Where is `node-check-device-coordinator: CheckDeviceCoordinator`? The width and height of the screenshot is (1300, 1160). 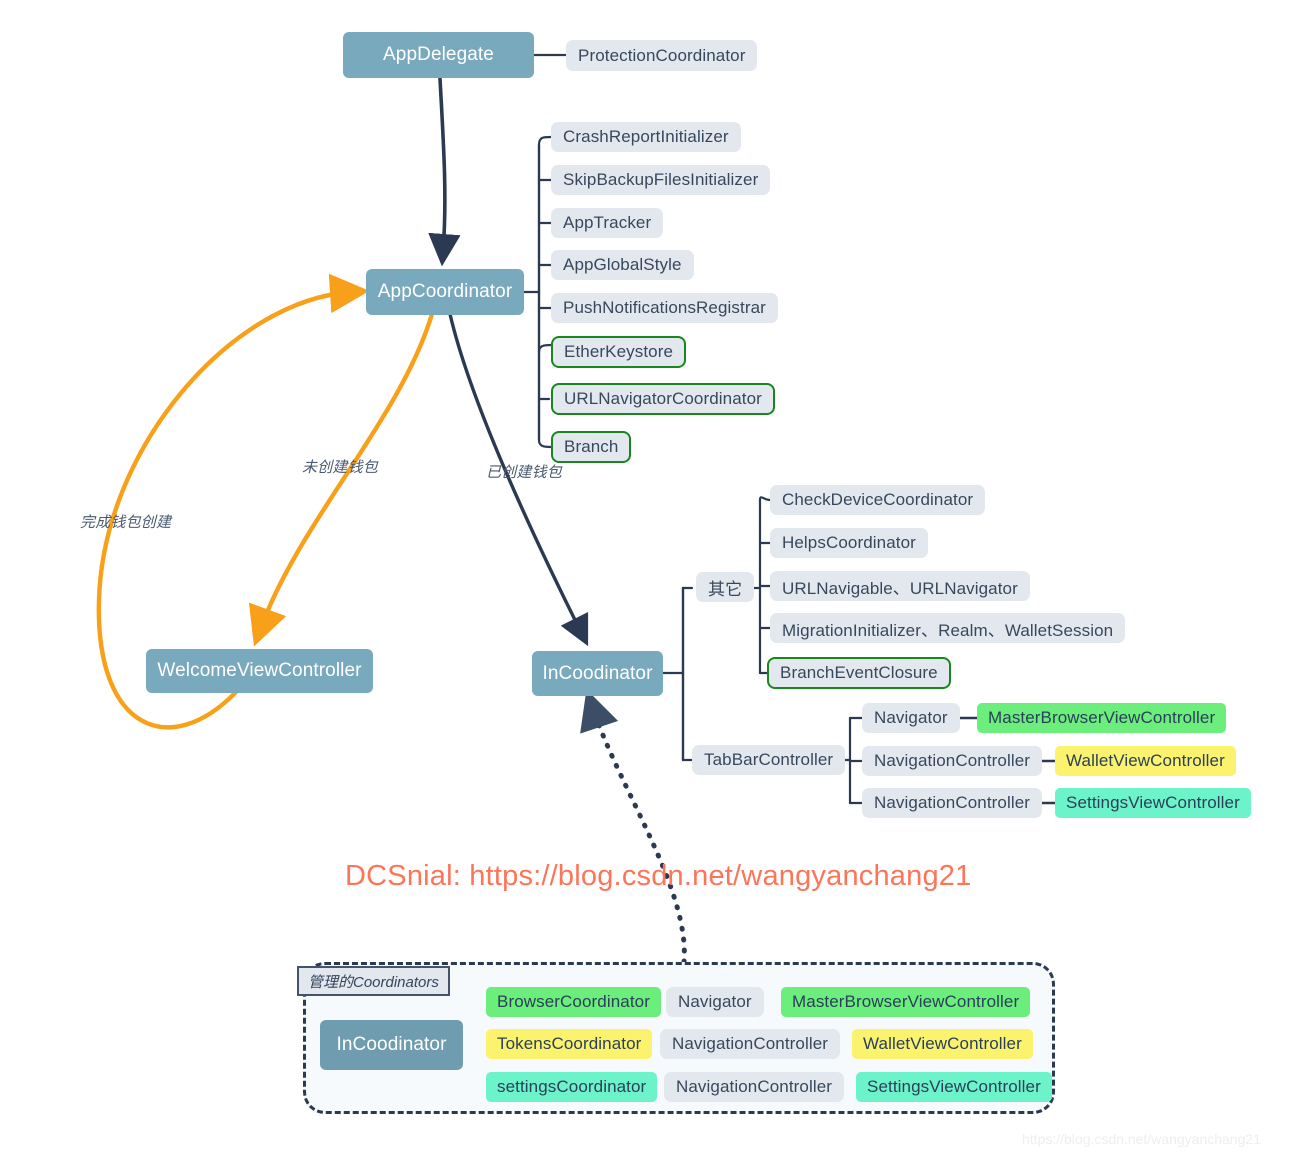
node-check-device-coordinator: CheckDeviceCoordinator is located at coordinates (878, 500).